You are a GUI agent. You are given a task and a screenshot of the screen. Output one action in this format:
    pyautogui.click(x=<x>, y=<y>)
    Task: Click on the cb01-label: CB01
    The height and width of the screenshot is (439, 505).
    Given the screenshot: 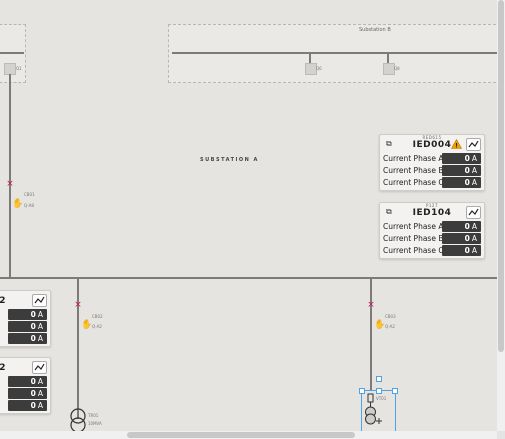 What is the action you would take?
    pyautogui.click(x=29, y=194)
    